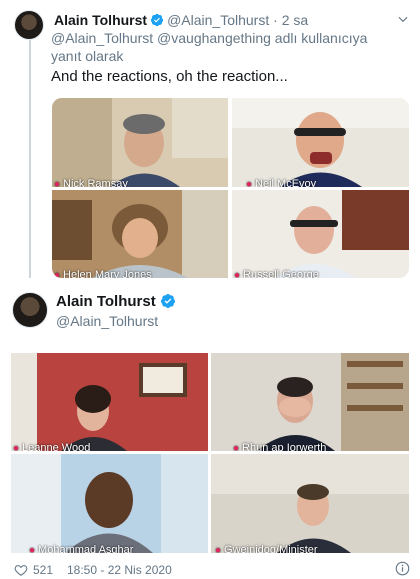  Describe the element at coordinates (21, 570) in the screenshot. I see `heart-icon` at that location.